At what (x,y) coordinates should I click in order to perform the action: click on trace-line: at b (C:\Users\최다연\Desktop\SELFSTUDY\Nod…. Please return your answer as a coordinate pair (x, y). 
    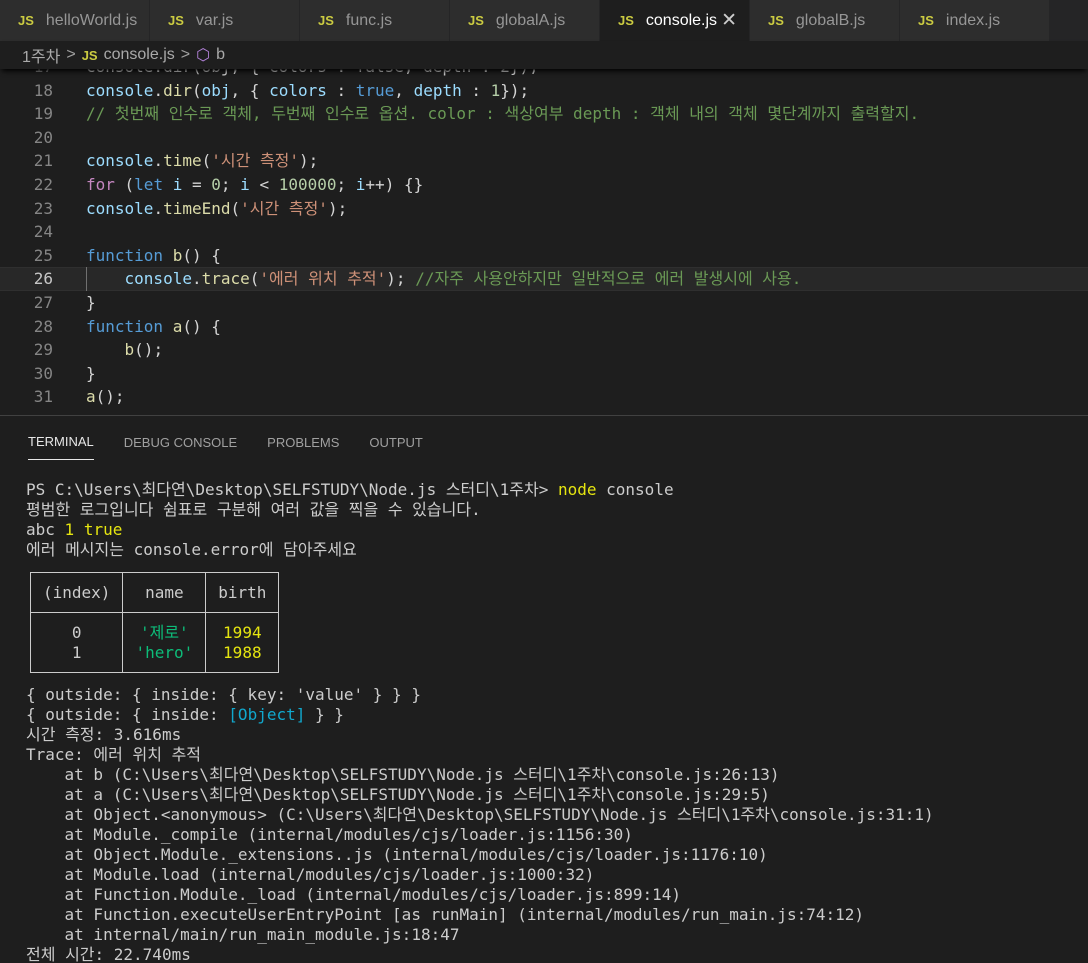
    Looking at the image, I should click on (403, 774).